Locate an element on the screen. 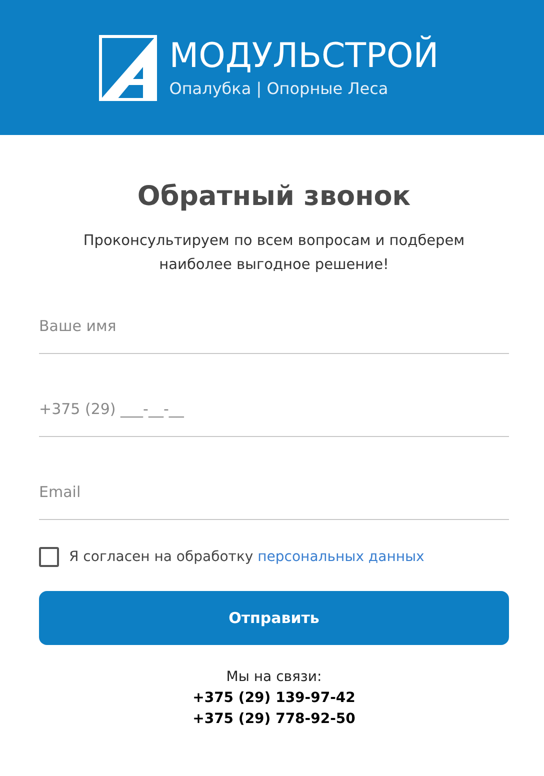 This screenshot has width=544, height=776. submit-button: Отправить is located at coordinates (274, 618).